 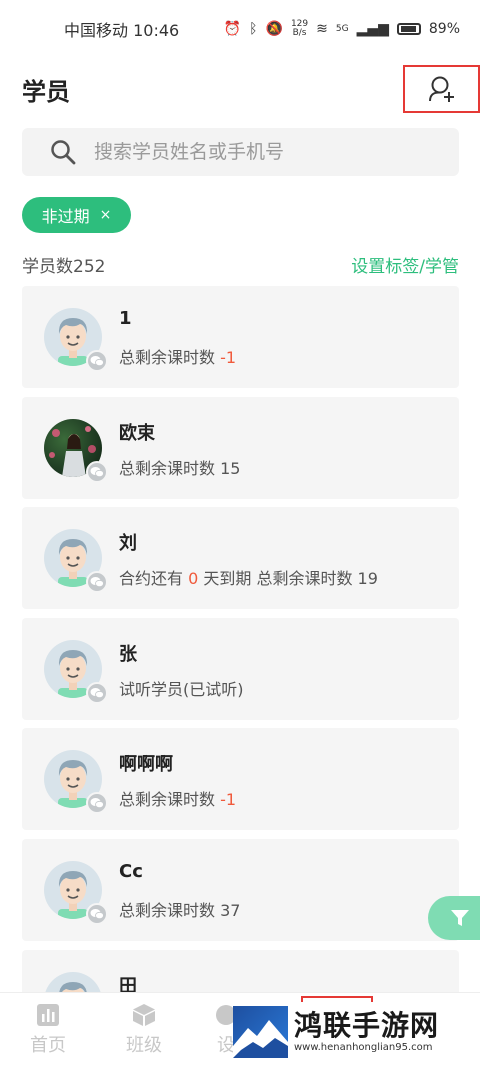 I want to click on page-title: 学员, so click(x=46, y=92).